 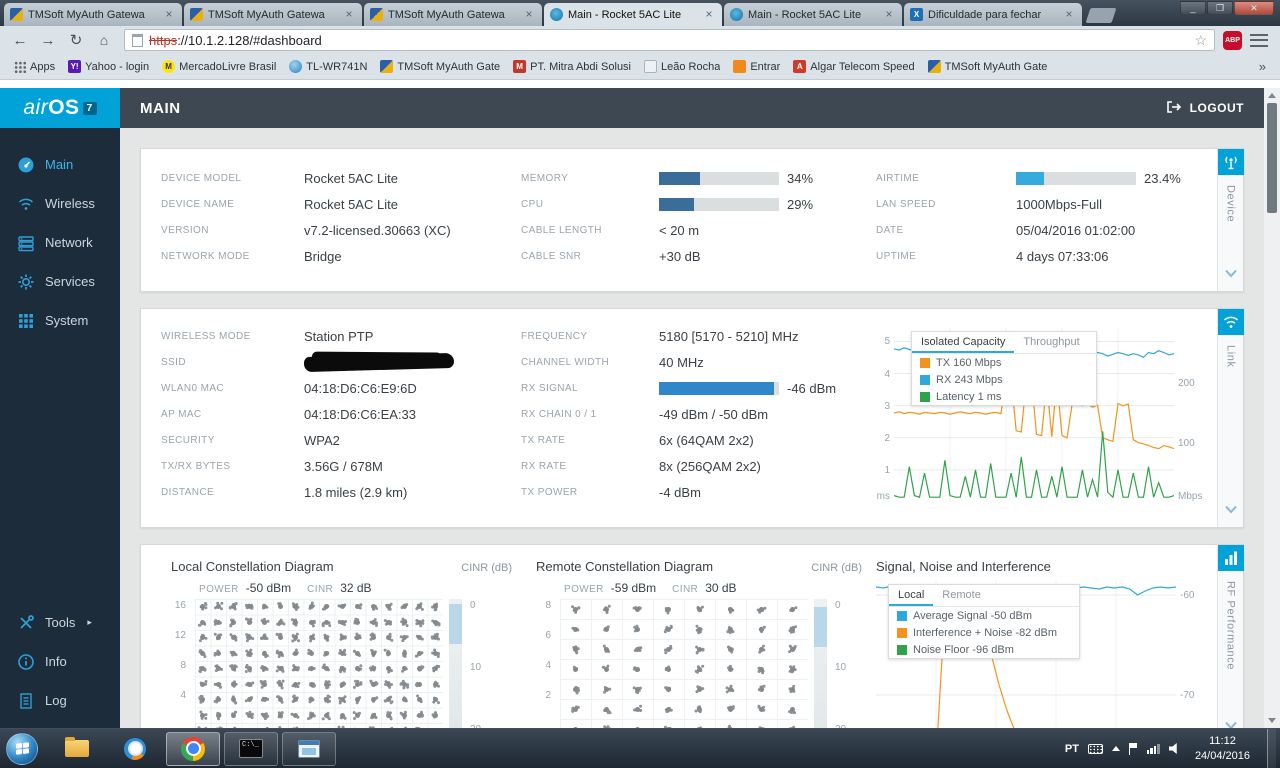 I want to click on sidebar-item-system: System, so click(x=60, y=320).